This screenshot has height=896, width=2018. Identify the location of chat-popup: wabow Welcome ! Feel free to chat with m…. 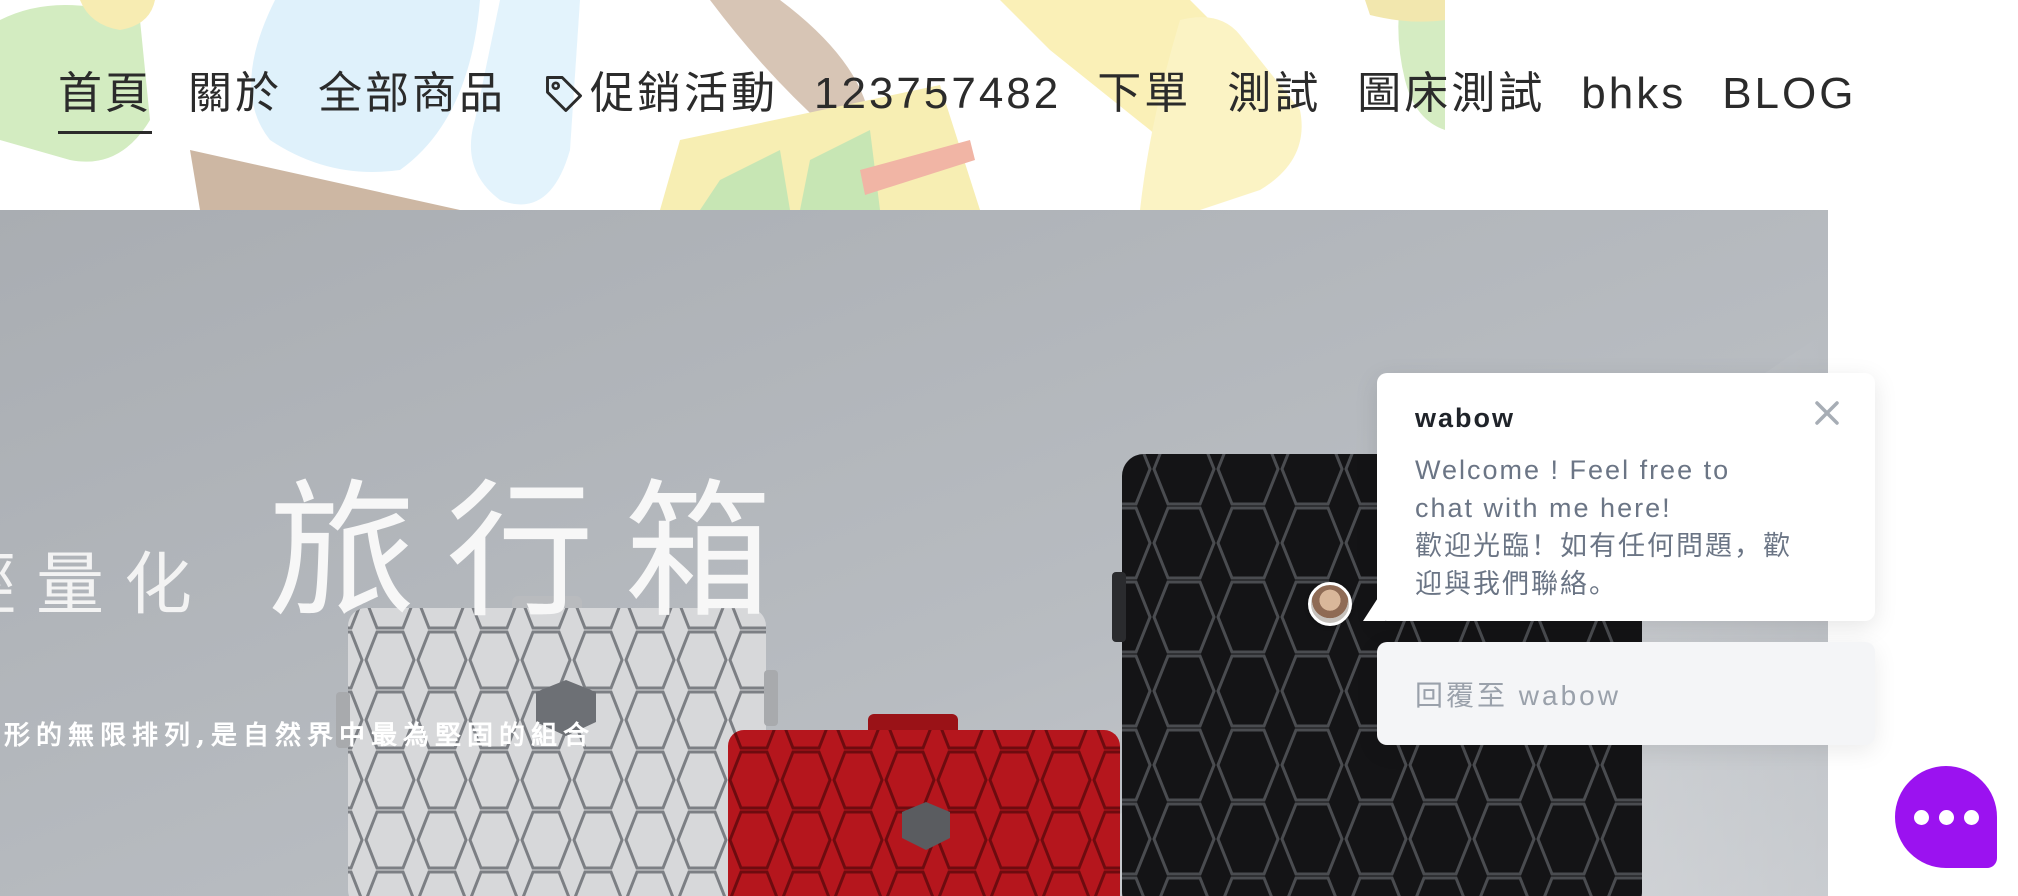
(1619, 497).